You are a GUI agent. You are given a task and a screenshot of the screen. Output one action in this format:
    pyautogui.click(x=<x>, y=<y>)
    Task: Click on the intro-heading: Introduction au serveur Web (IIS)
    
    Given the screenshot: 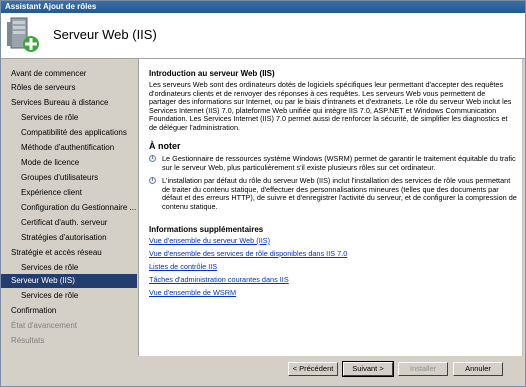 What is the action you would take?
    pyautogui.click(x=212, y=73)
    